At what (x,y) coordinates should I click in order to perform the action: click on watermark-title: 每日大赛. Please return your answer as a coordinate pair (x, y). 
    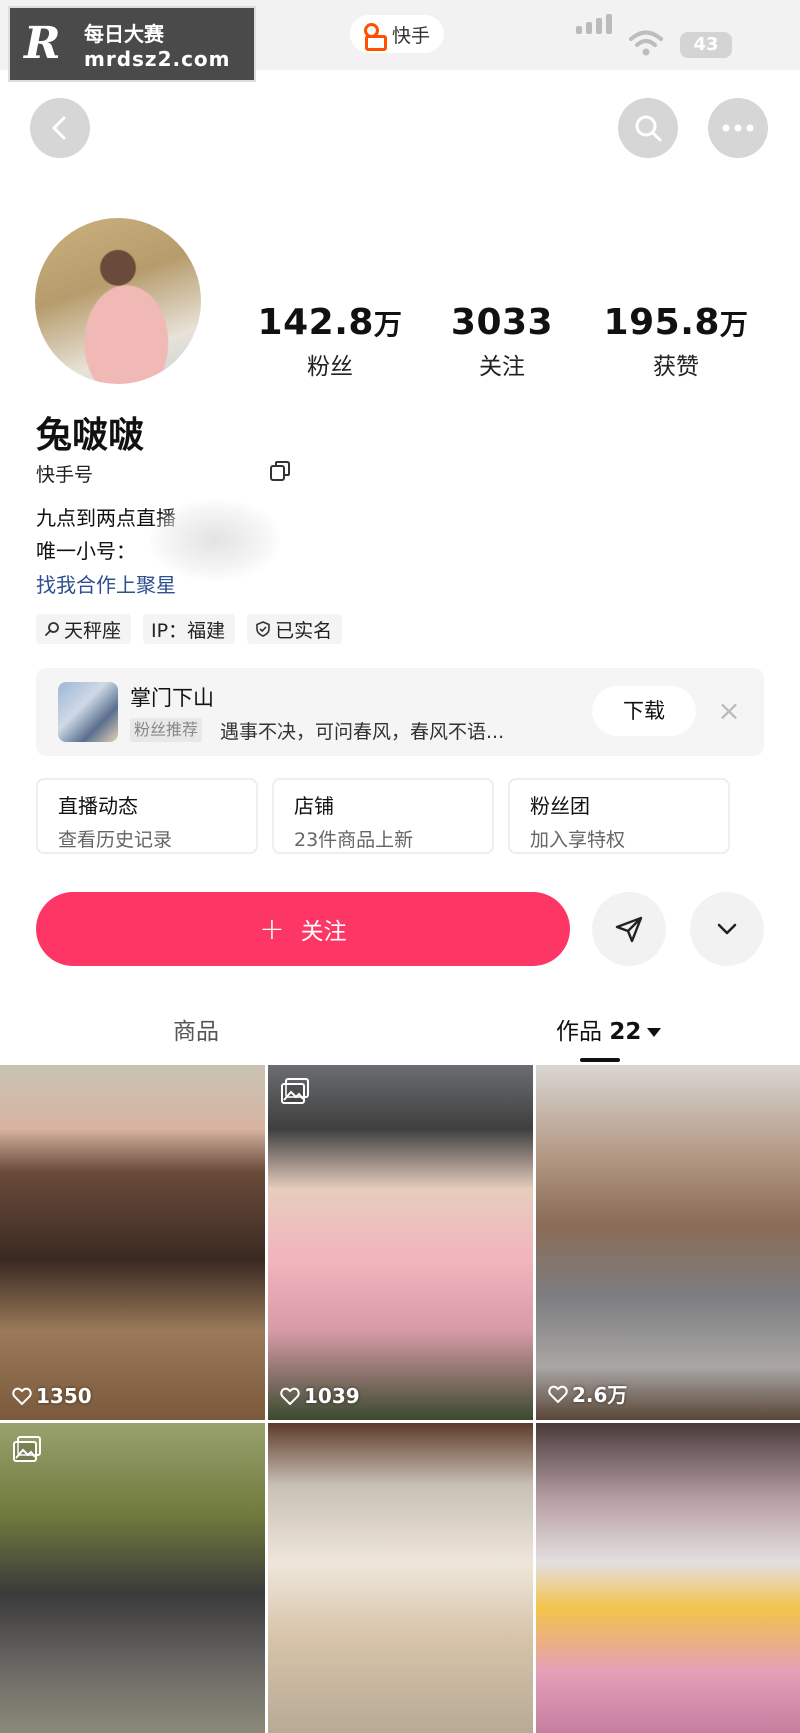
    Looking at the image, I should click on (124, 33).